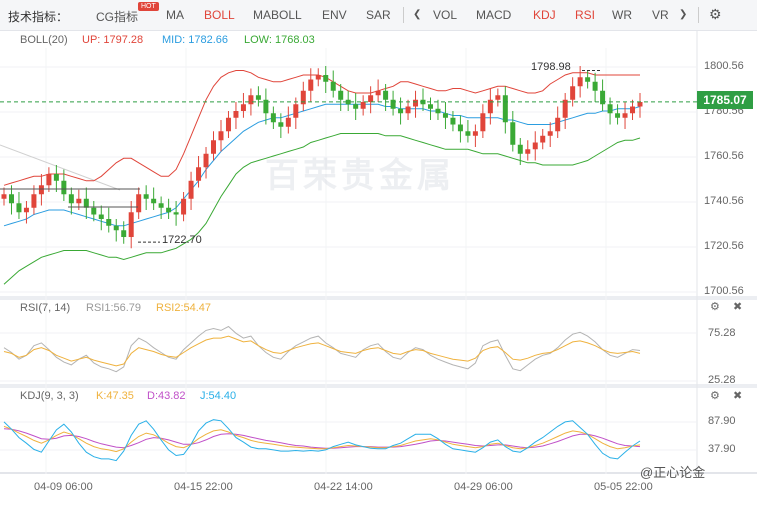  What do you see at coordinates (623, 487) in the screenshot?
I see `x-tick-label: 05-05 22:00` at bounding box center [623, 487].